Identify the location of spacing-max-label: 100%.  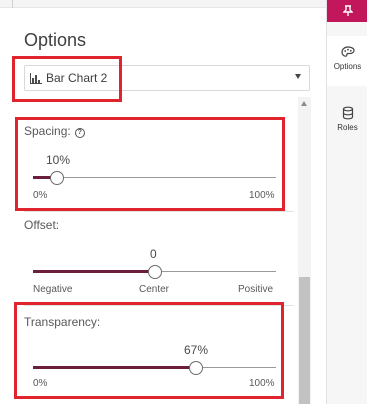
(262, 195).